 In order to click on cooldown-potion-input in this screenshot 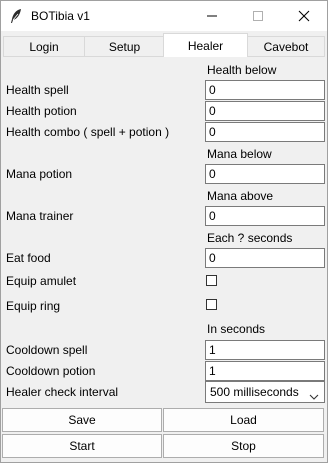, I will do `click(265, 371)`.